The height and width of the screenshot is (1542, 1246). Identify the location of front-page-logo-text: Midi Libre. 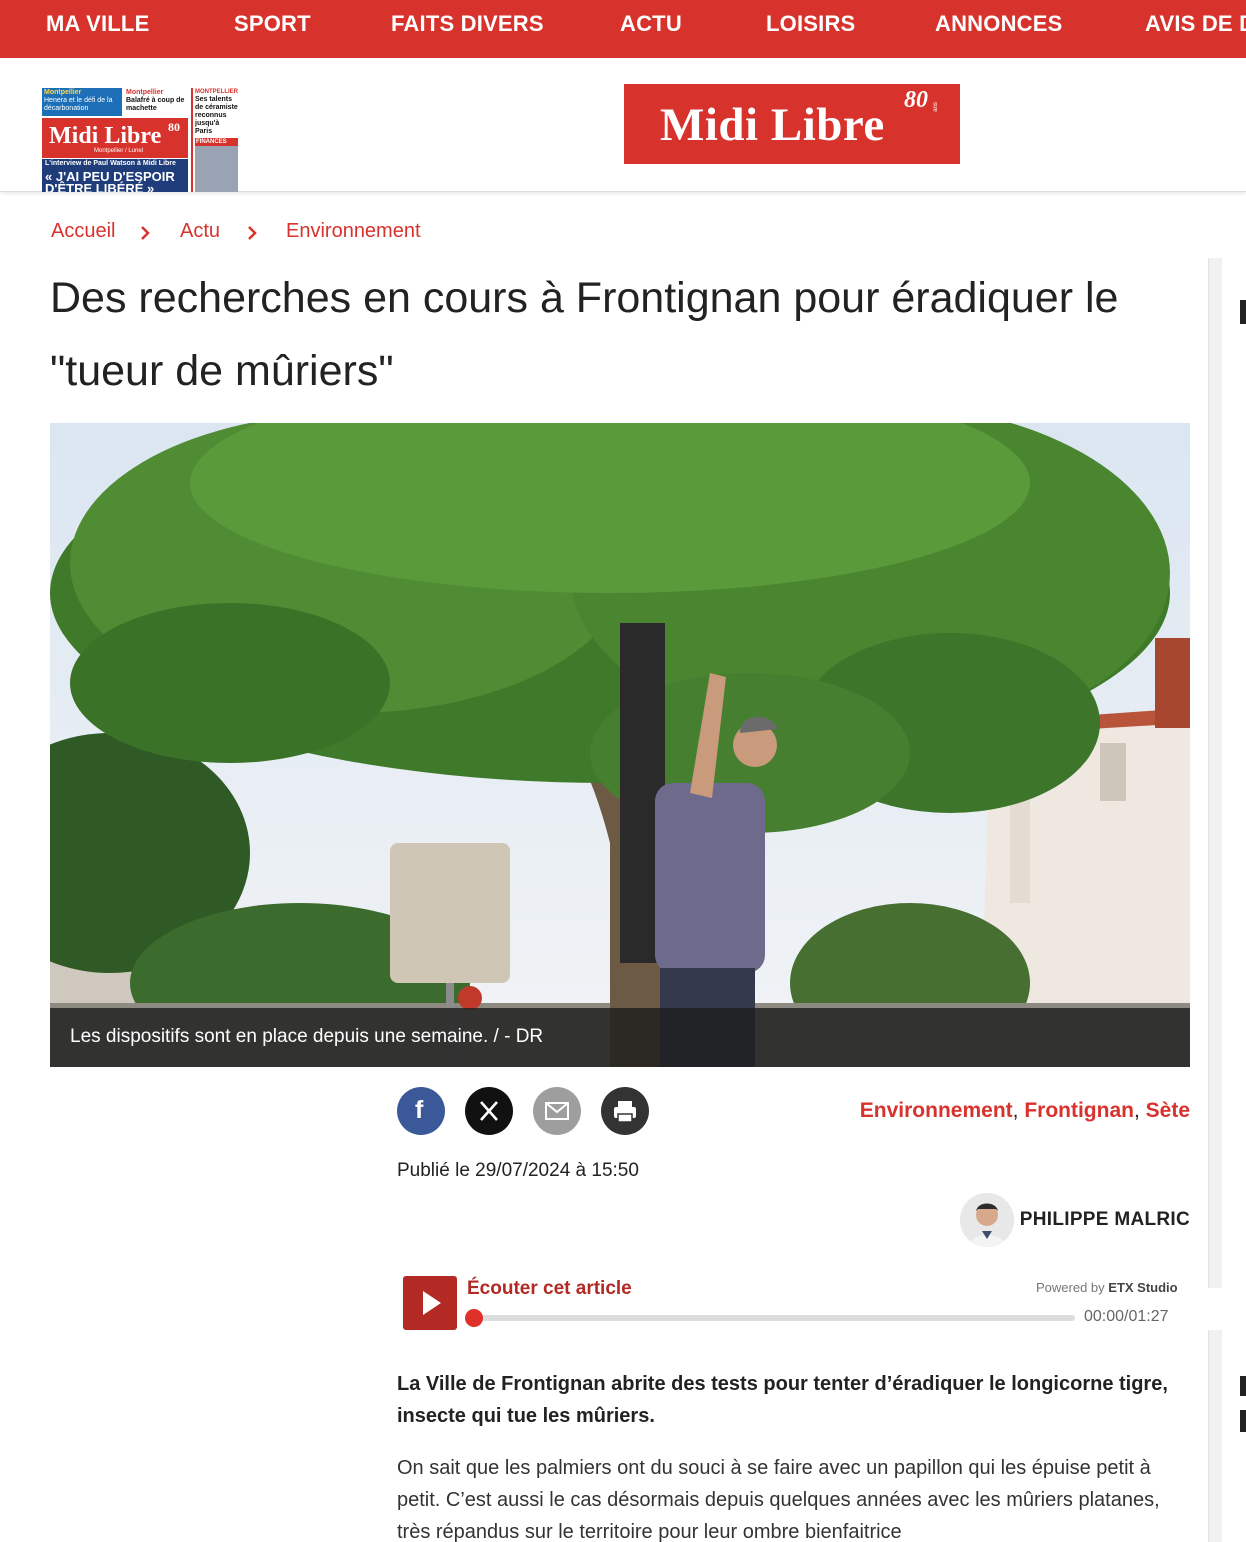
(105, 136).